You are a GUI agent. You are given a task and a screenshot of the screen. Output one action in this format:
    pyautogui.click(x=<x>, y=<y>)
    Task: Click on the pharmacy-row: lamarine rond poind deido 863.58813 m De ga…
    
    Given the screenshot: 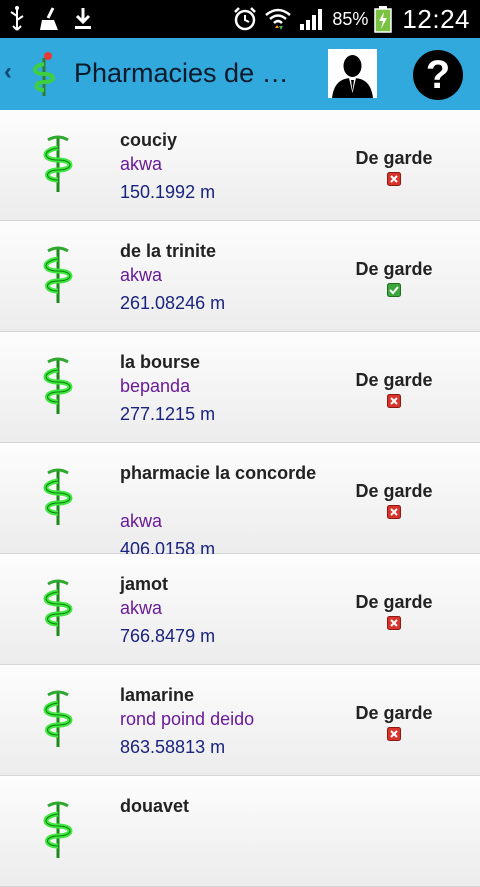 What is the action you would take?
    pyautogui.click(x=240, y=720)
    